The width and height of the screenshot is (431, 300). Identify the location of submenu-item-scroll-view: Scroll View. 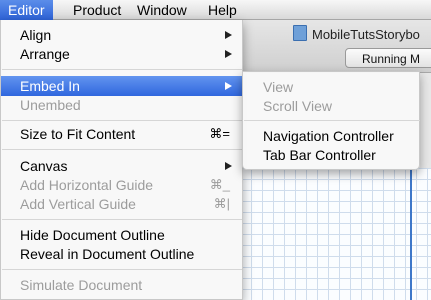
(331, 106).